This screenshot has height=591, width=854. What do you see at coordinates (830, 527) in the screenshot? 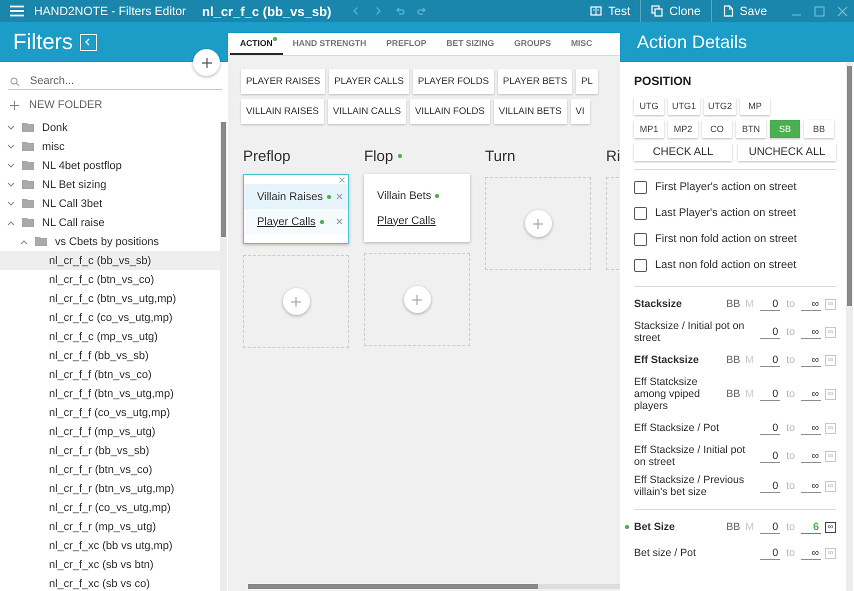
I see `infinity-toggle: ∞` at bounding box center [830, 527].